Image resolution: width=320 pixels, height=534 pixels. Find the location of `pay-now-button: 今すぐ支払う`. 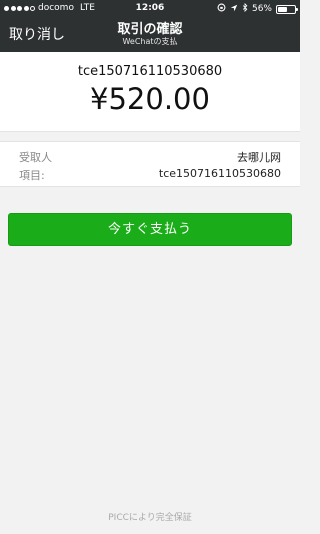

pay-now-button: 今すぐ支払う is located at coordinates (150, 229).